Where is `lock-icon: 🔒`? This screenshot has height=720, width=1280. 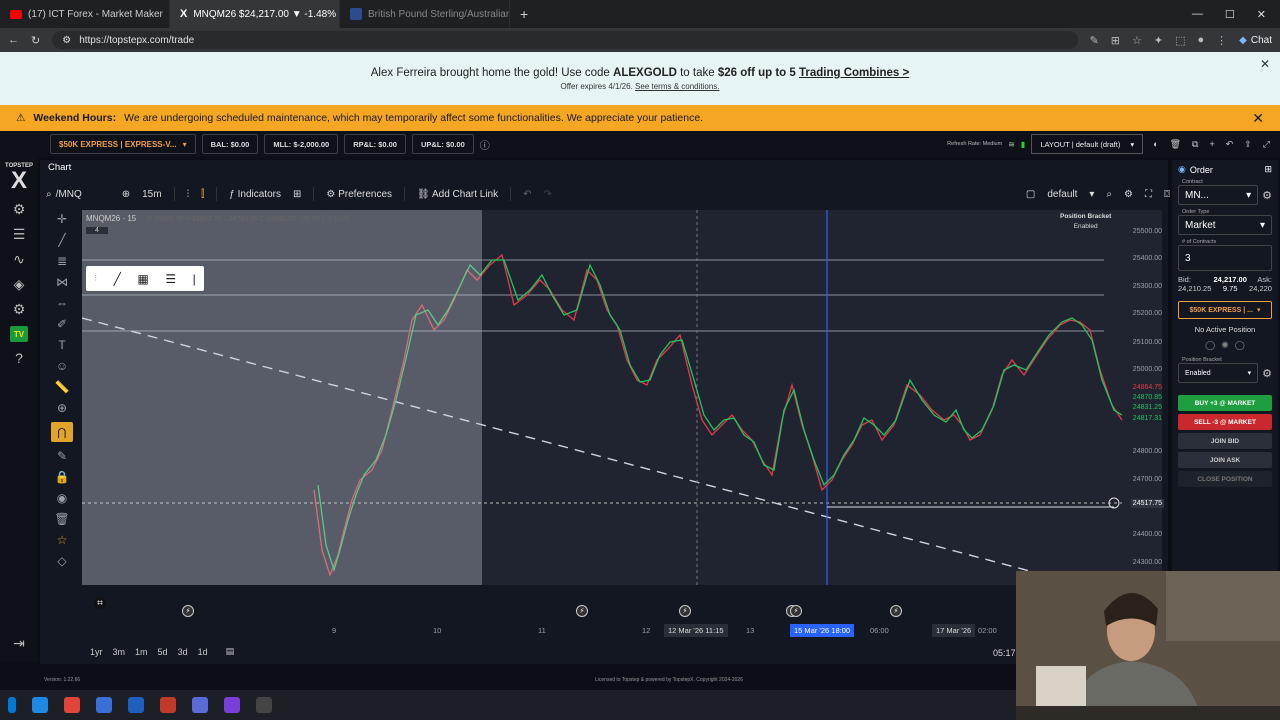
lock-icon: 🔒 is located at coordinates (62, 477).